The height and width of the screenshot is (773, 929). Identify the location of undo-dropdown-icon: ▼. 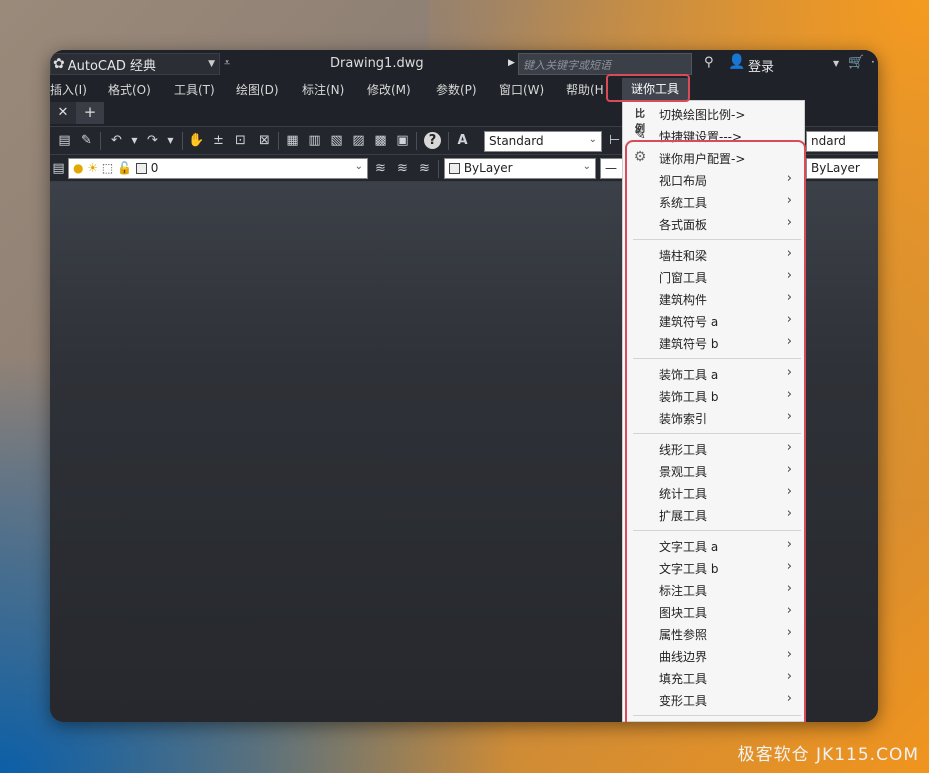
(134, 140).